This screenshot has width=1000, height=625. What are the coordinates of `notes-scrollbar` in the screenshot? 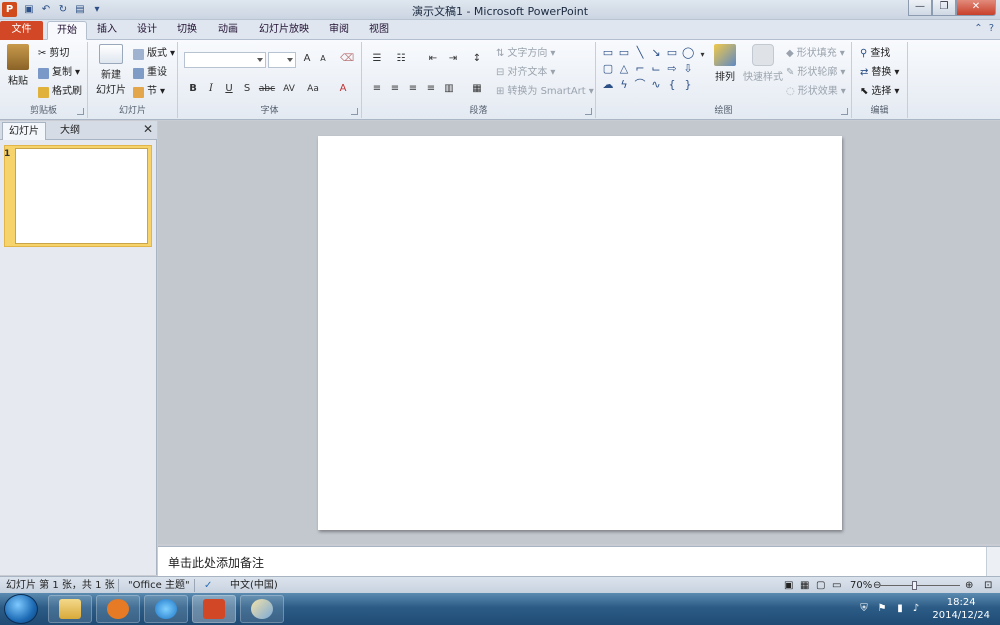 It's located at (993, 562).